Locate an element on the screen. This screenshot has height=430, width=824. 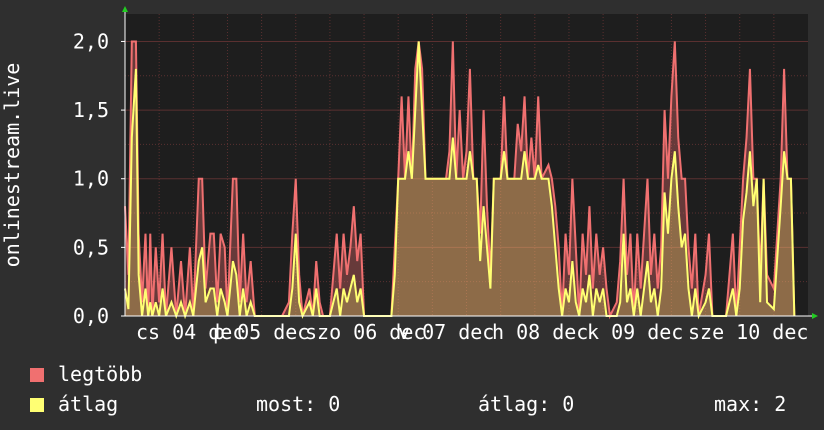
y-tick-label: 0,0 is located at coordinates (91, 316).